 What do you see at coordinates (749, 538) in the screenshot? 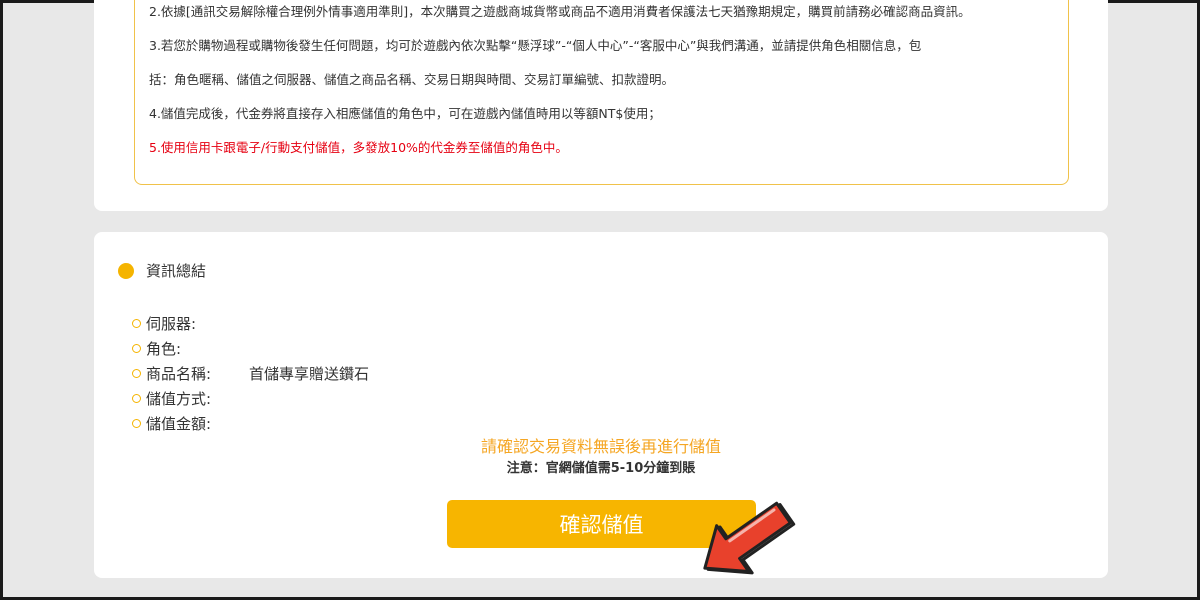
I see `pointer-arrow-icon` at bounding box center [749, 538].